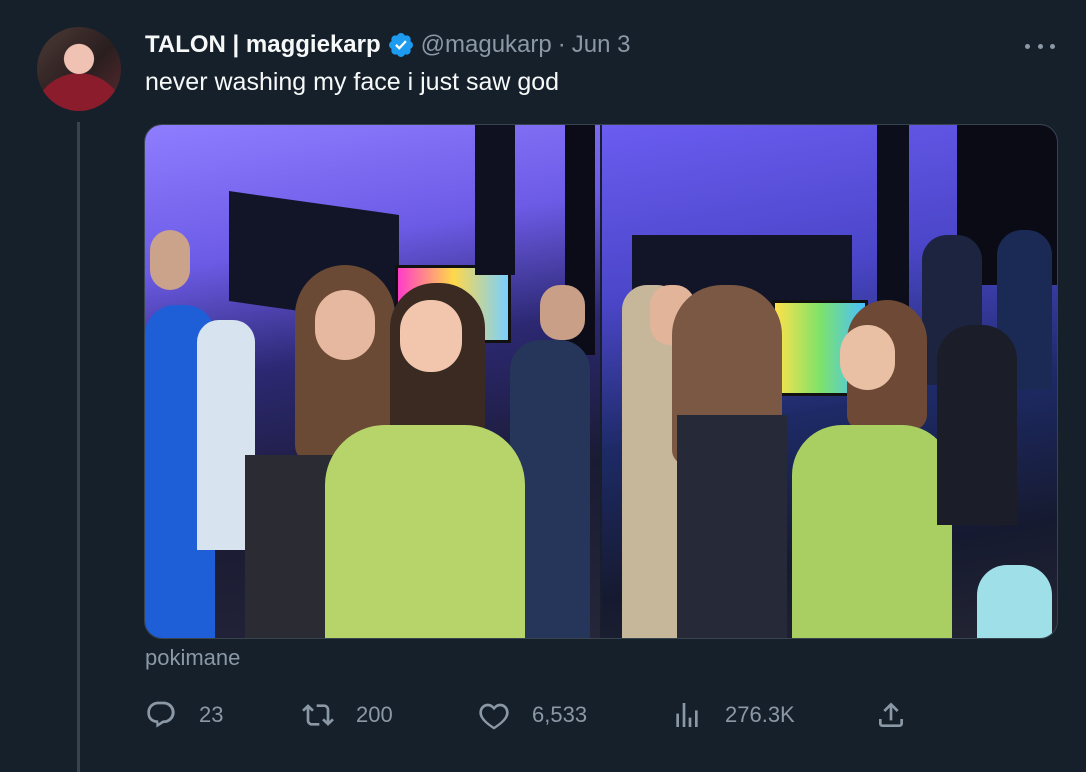  What do you see at coordinates (352, 82) in the screenshot?
I see `tweet-text: never washing my face i just saw god` at bounding box center [352, 82].